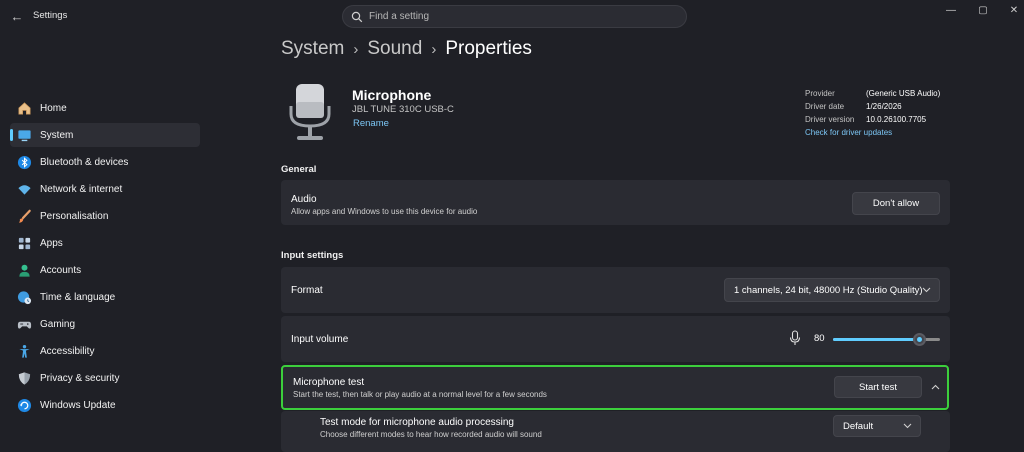 Image resolution: width=1024 pixels, height=452 pixels. I want to click on search-input, so click(519, 16).